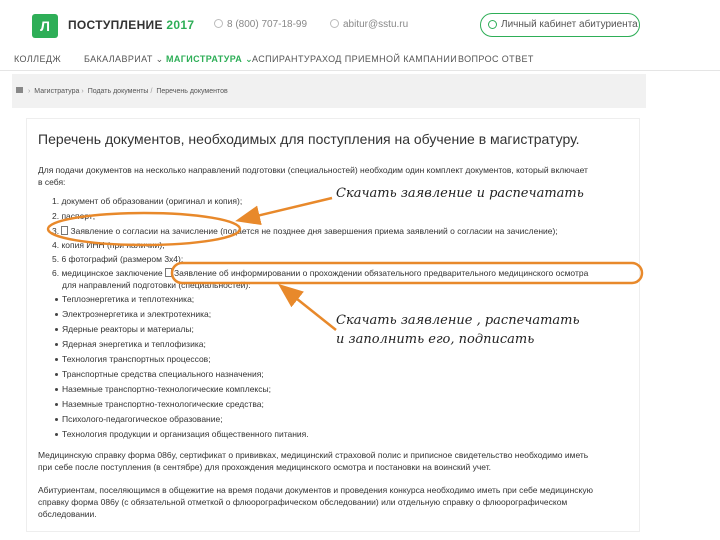  What do you see at coordinates (115, 25) in the screenshot?
I see `brand-text: ПОСТУПЛЕНИЕ` at bounding box center [115, 25].